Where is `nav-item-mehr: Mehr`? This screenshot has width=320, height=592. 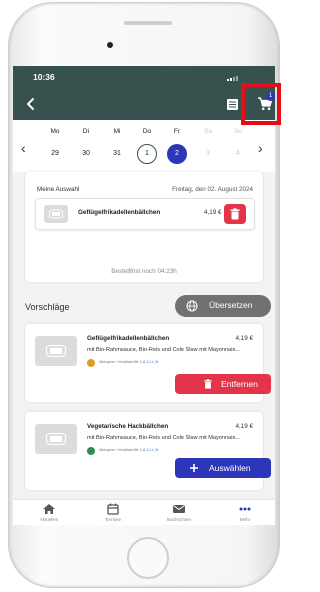 nav-item-mehr: Mehr is located at coordinates (245, 512).